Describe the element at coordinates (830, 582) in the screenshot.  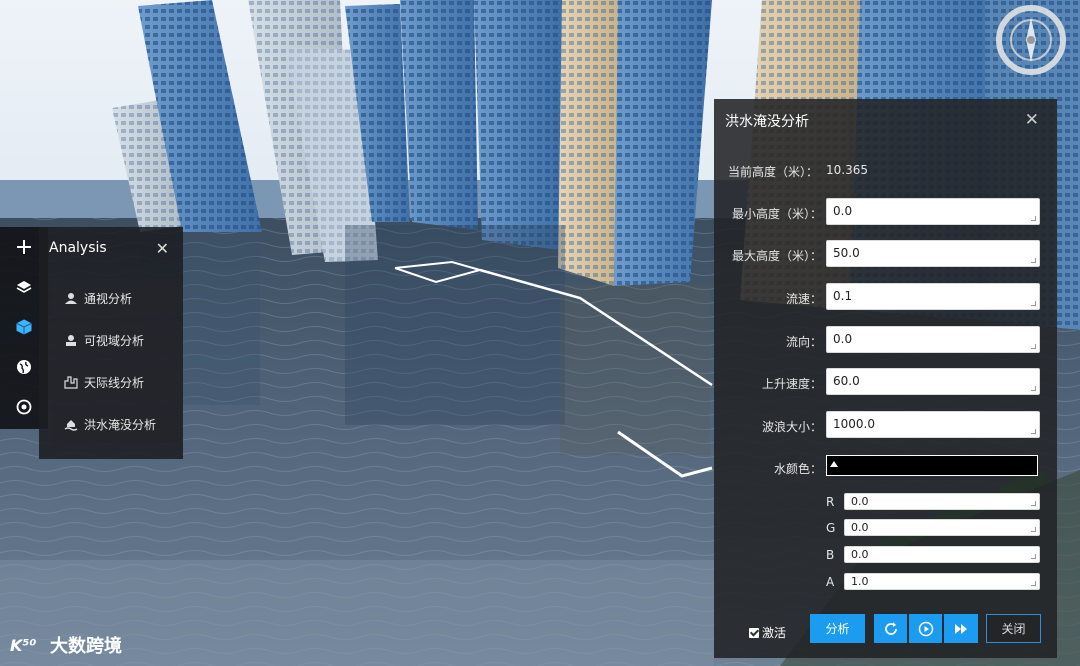
I see `a-label: A` at that location.